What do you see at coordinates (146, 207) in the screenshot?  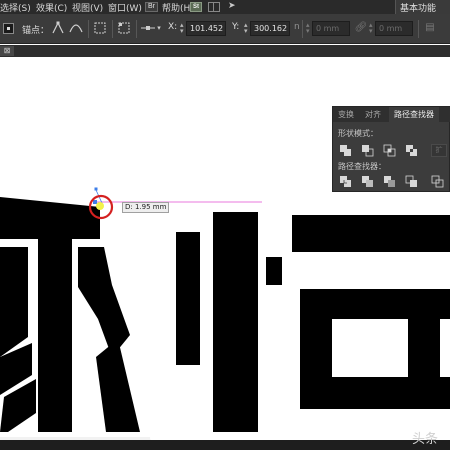 I see `distance-tooltip: D: 1.95 mm` at bounding box center [146, 207].